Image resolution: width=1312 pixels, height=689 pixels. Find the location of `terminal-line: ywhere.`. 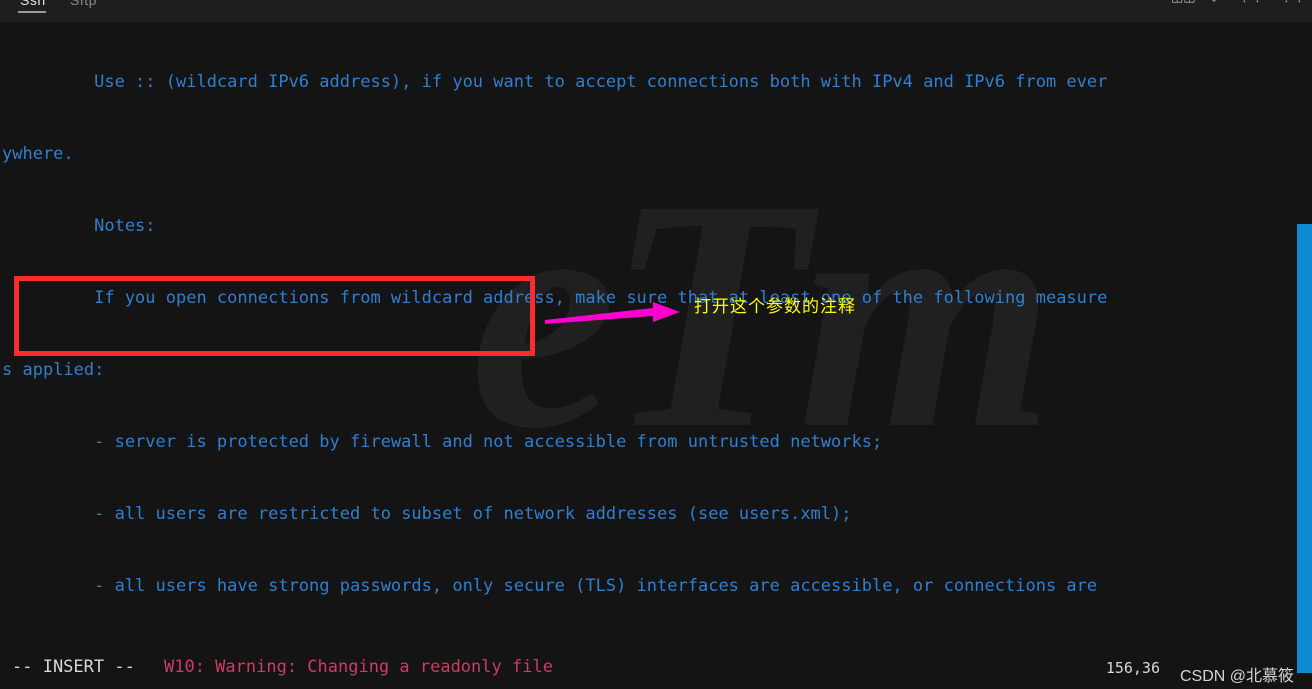

terminal-line: ywhere. is located at coordinates (656, 154).